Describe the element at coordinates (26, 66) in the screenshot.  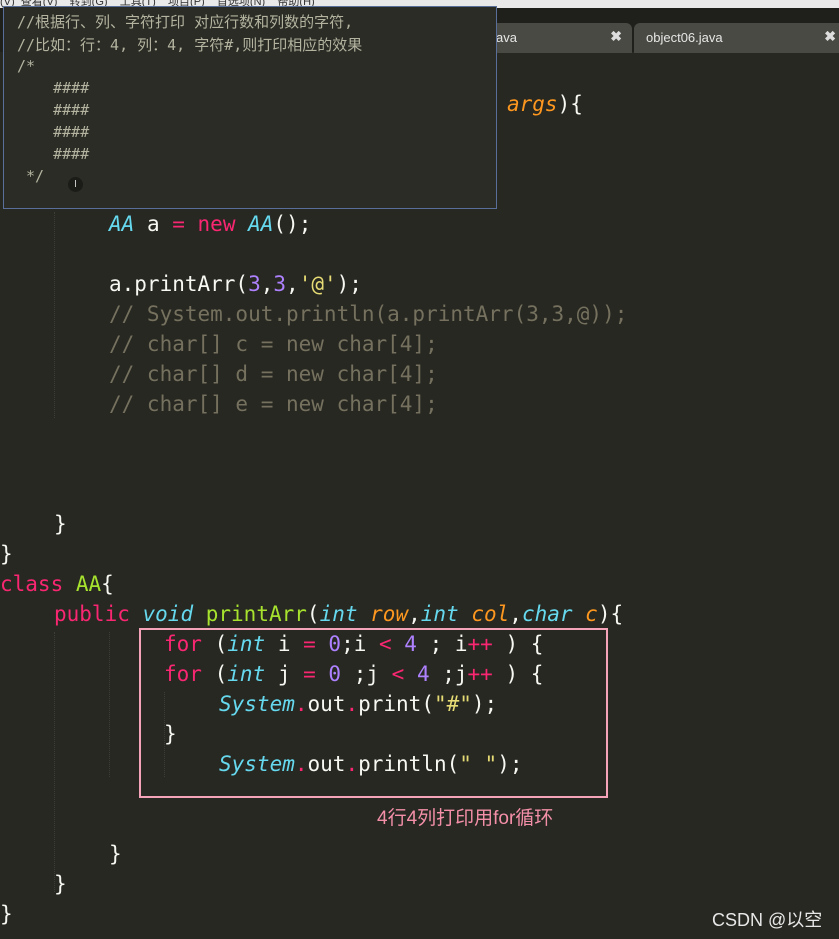
I see `tooltip-line: /*` at that location.